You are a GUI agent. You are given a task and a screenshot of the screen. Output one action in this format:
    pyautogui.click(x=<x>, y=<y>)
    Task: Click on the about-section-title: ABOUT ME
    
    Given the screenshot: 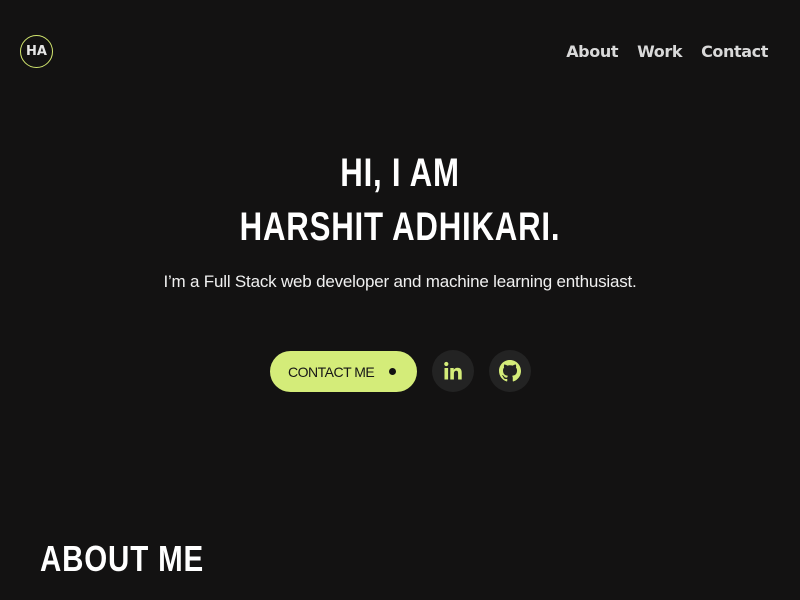 What is the action you would take?
    pyautogui.click(x=122, y=558)
    